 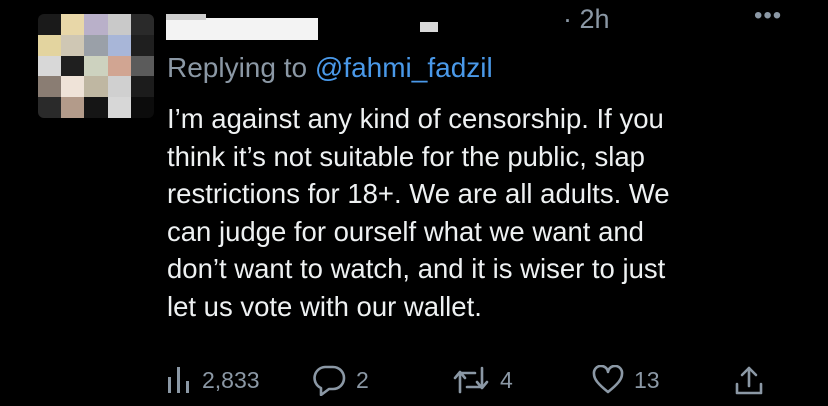 I want to click on replying-handle-link: @fahmi_fadzil, so click(x=404, y=67).